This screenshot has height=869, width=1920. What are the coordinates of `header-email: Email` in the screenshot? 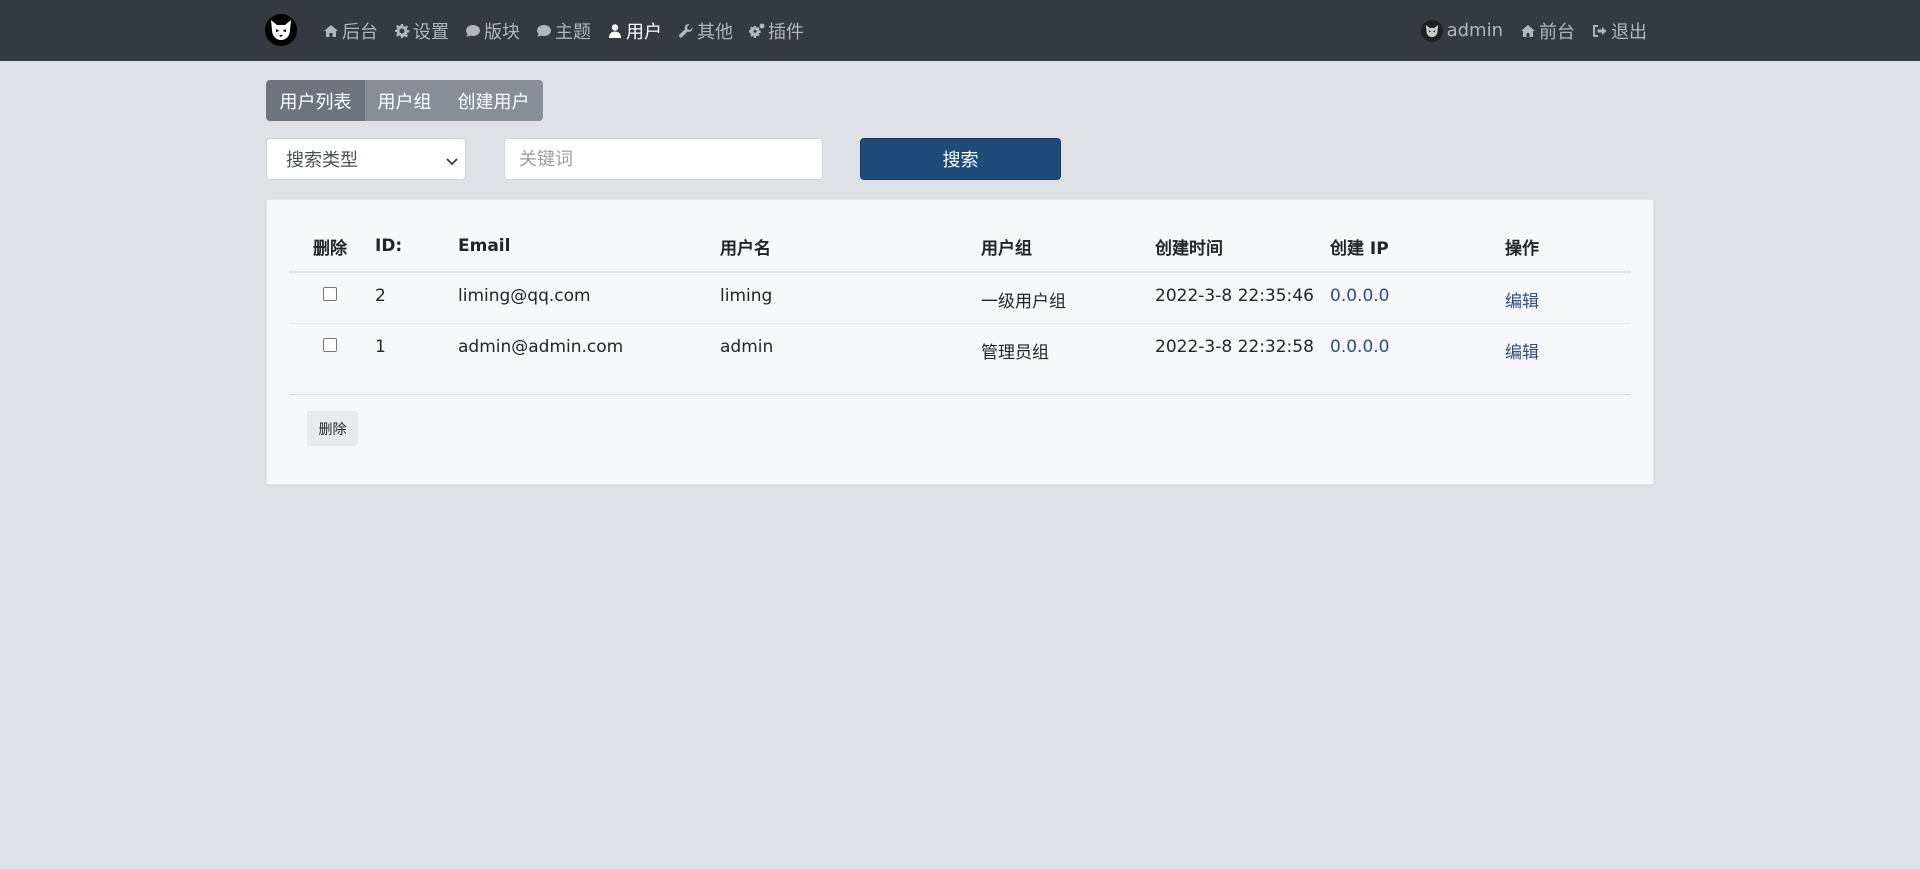 It's located at (589, 245).